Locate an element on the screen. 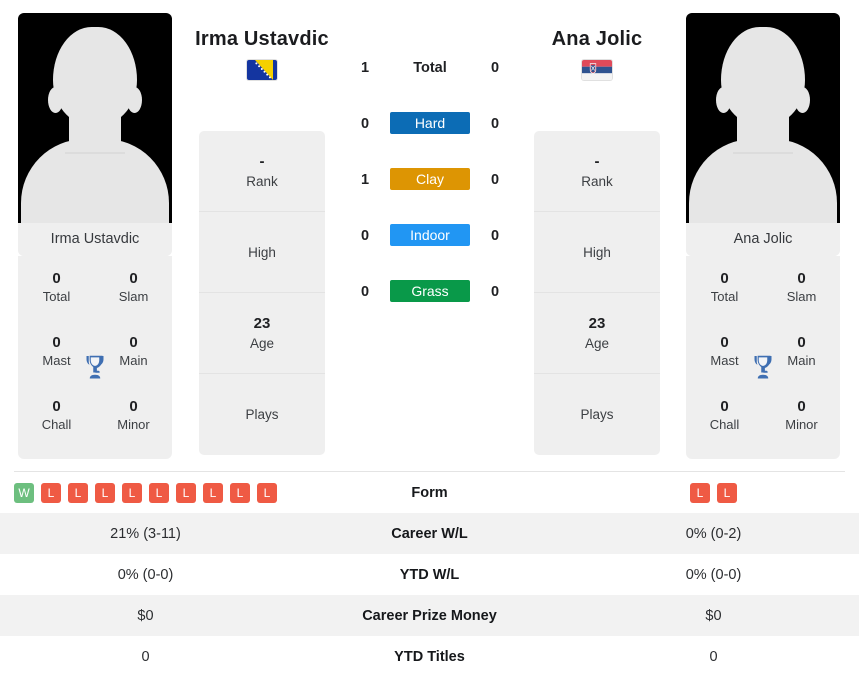  stat-label-ytd-wl: YTD W/L is located at coordinates (429, 574).